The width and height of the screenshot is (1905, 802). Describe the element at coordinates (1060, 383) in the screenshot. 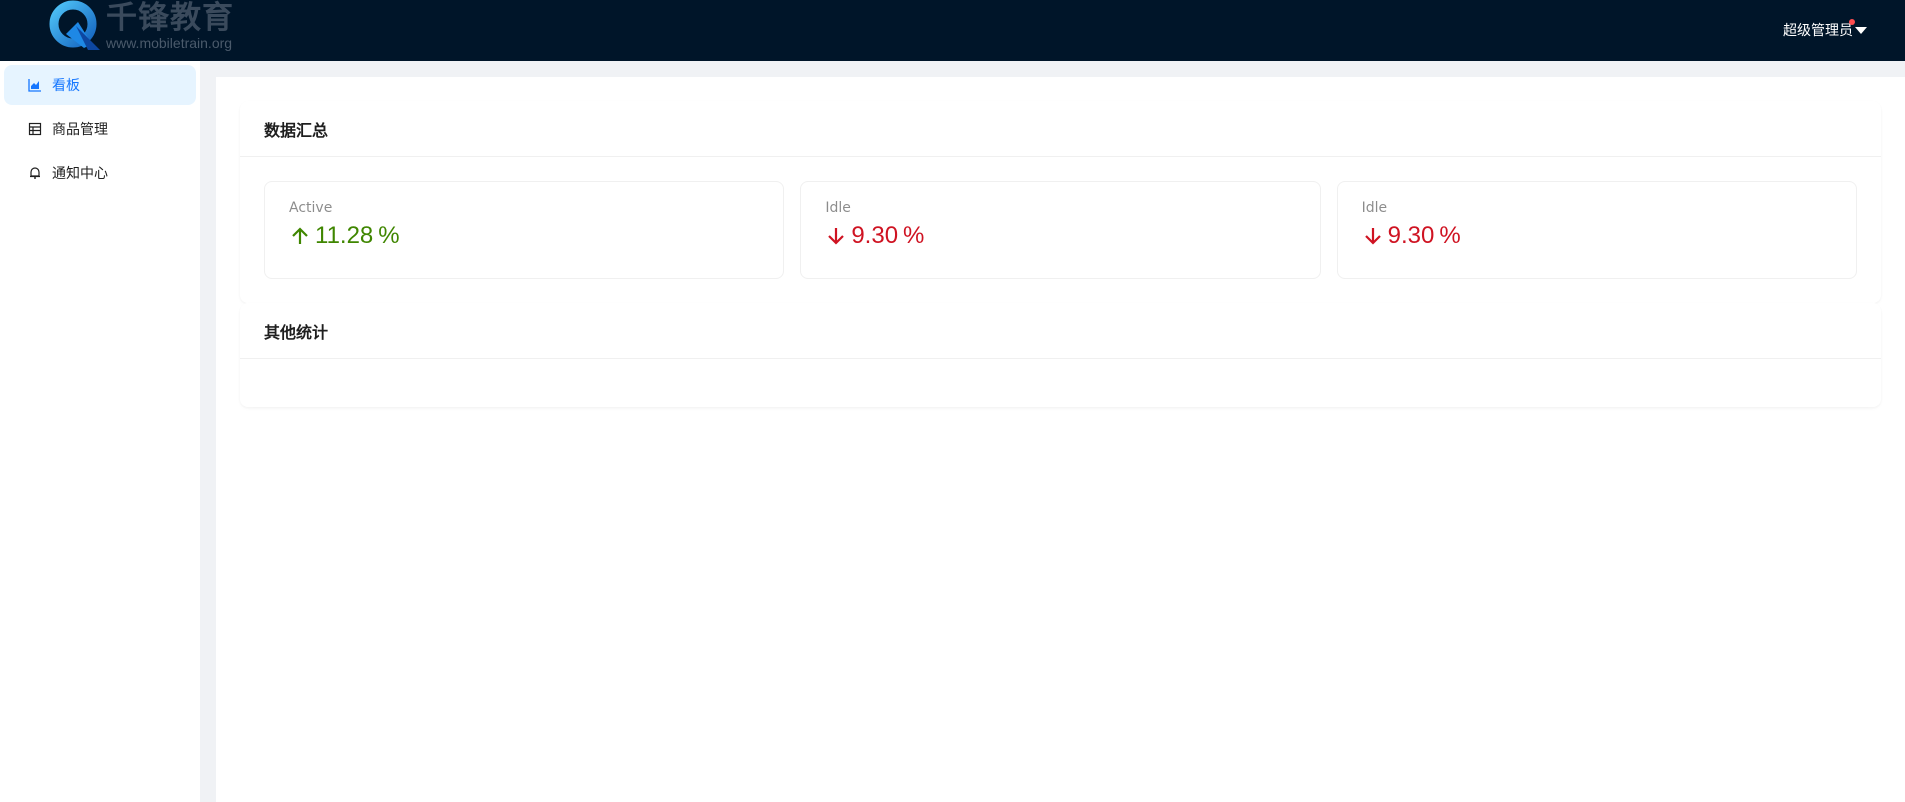

I see `other-stats-card-body` at that location.